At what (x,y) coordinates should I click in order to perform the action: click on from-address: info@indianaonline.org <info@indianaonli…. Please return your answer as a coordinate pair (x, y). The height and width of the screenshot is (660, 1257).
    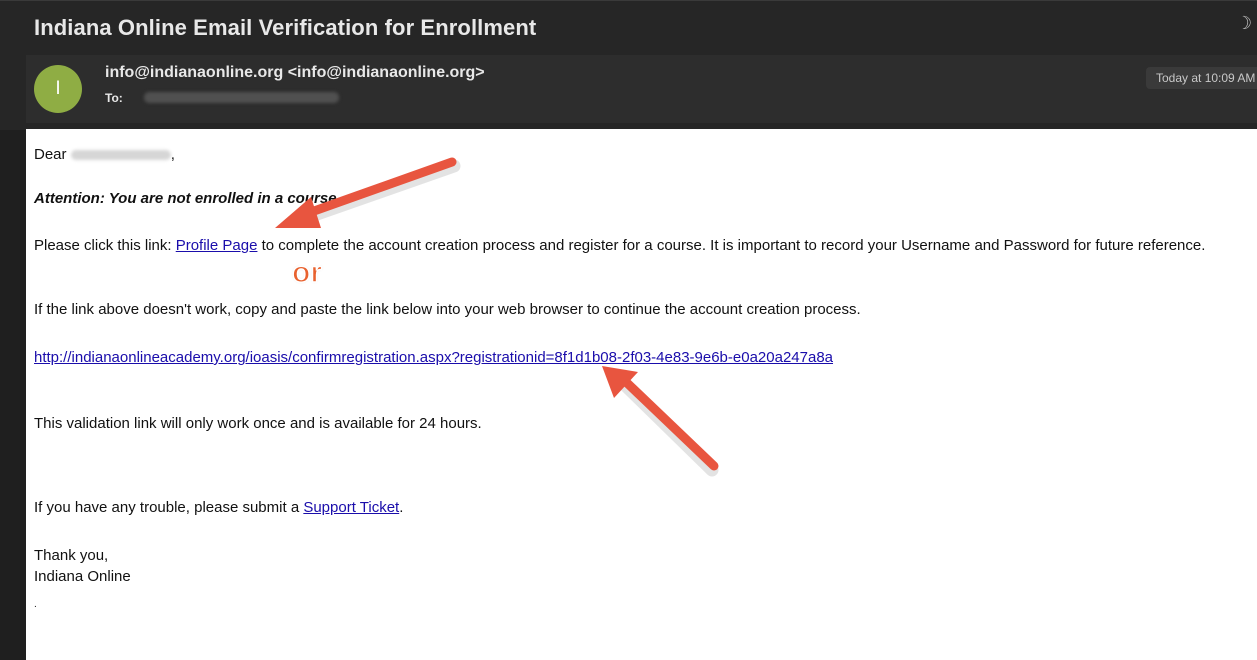
    Looking at the image, I should click on (295, 73).